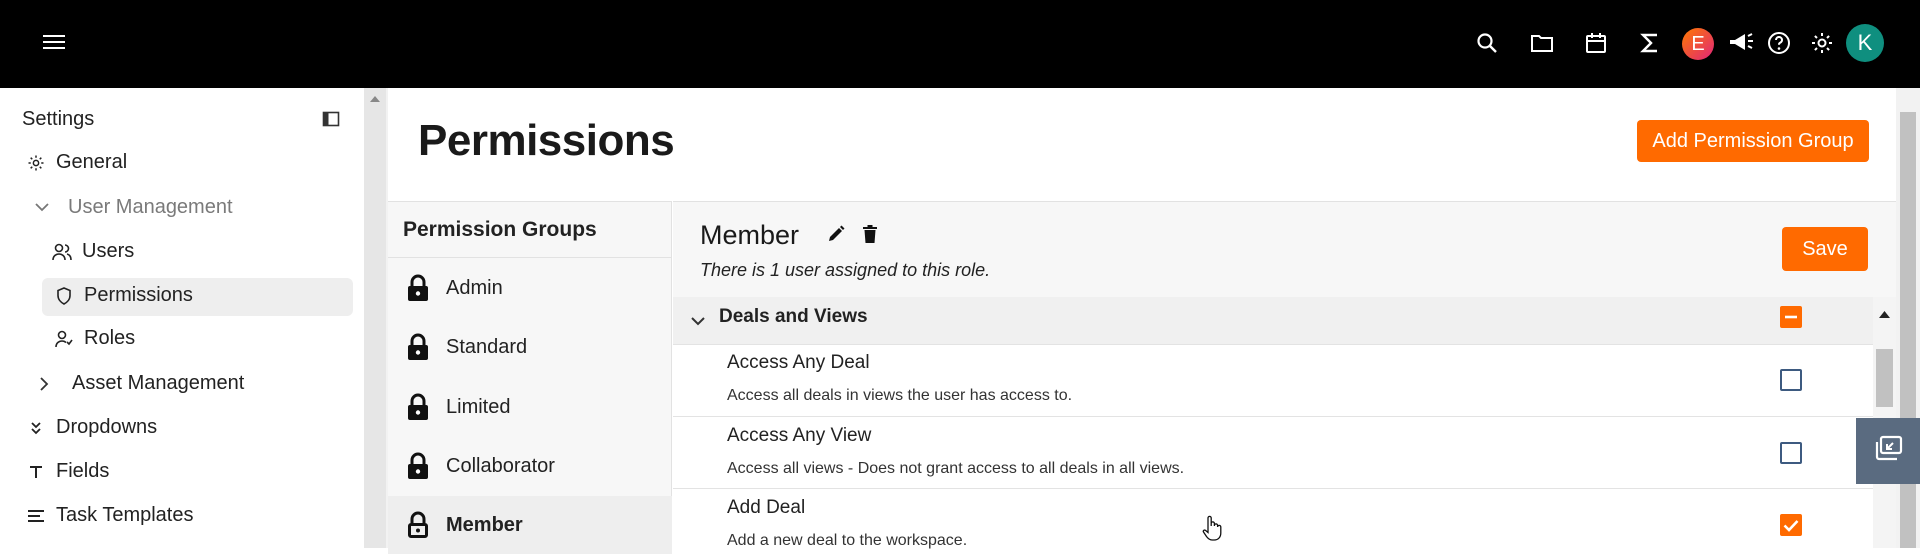 The height and width of the screenshot is (554, 1920). I want to click on hand-cursor-icon, so click(1212, 528).